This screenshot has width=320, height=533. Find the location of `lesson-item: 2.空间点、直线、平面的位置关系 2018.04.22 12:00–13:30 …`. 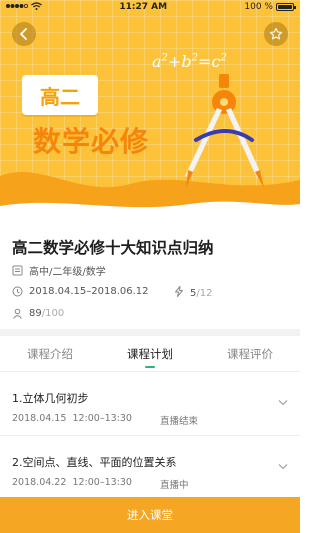

lesson-item: 2.空间点、直线、平面的位置关系 2018.04.22 12:00–13:30 … is located at coordinates (150, 468).